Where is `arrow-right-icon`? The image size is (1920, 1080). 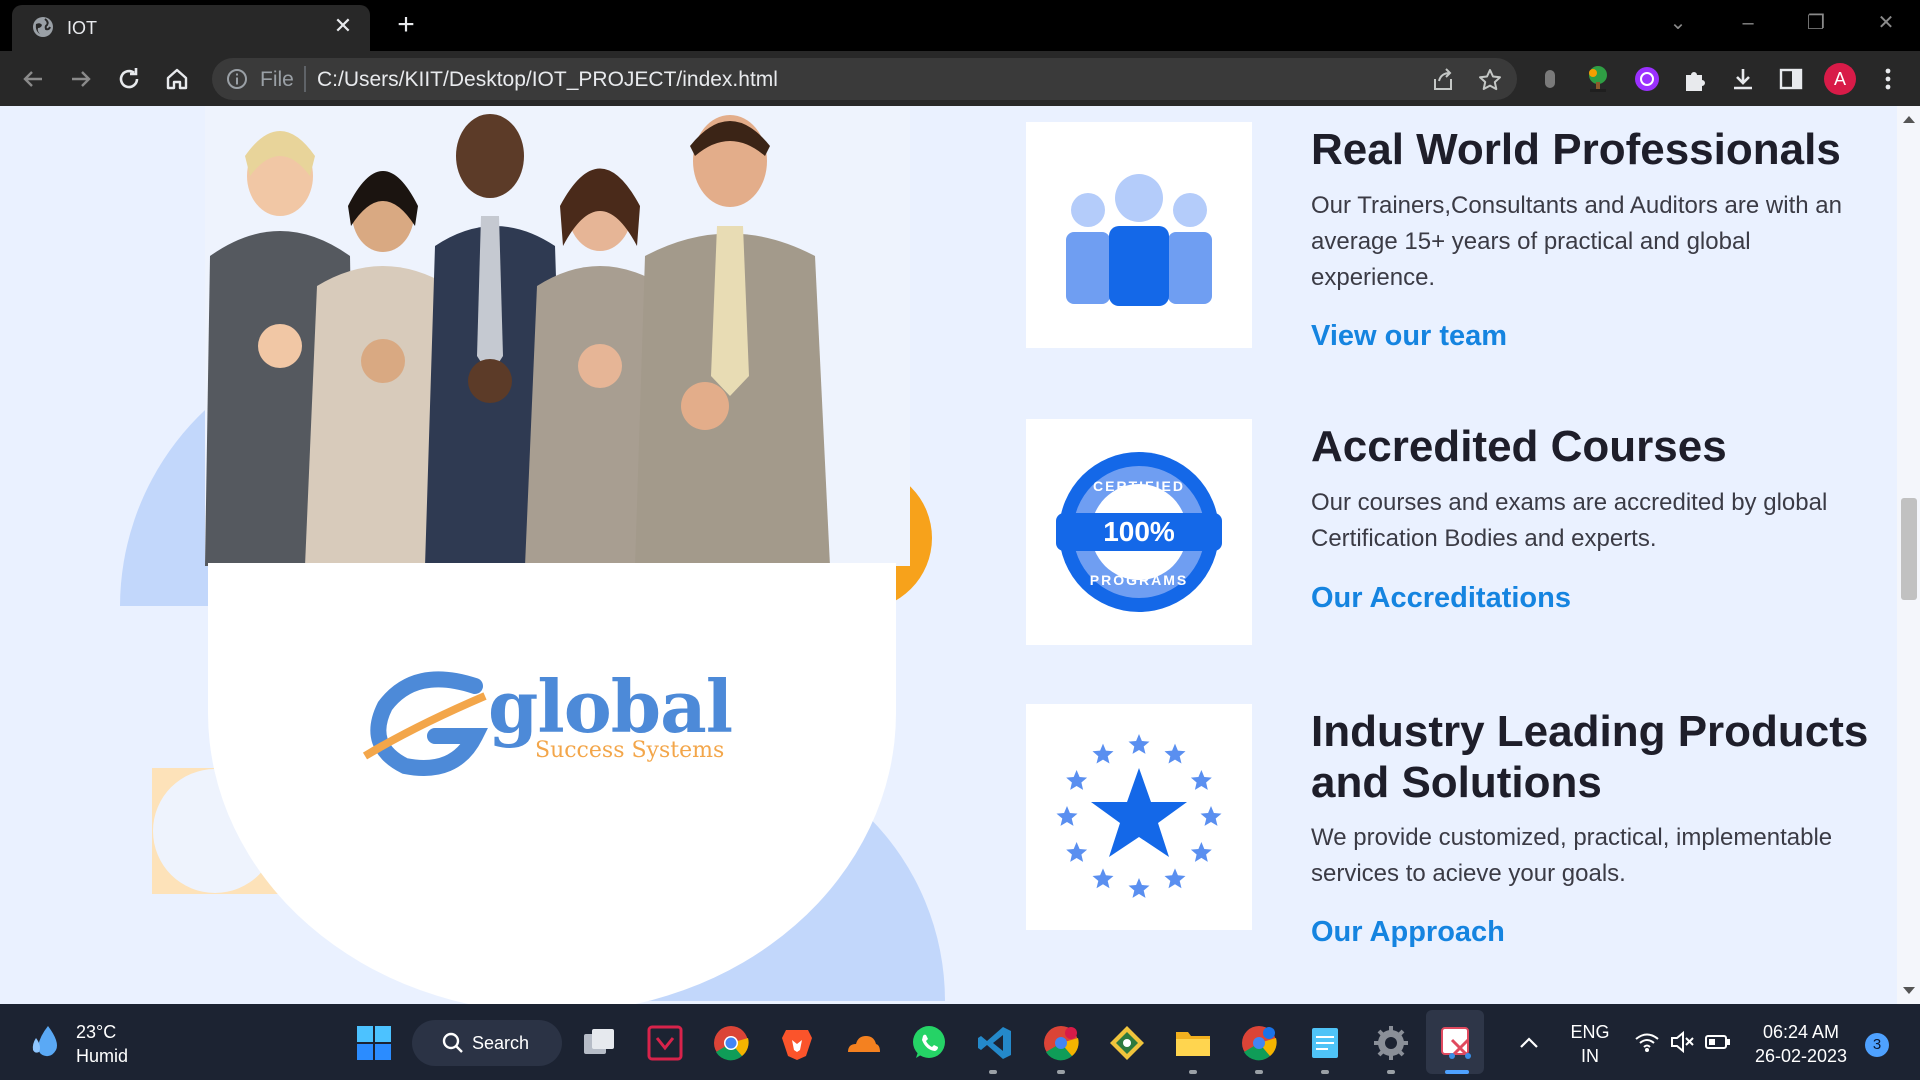
arrow-right-icon is located at coordinates (81, 79).